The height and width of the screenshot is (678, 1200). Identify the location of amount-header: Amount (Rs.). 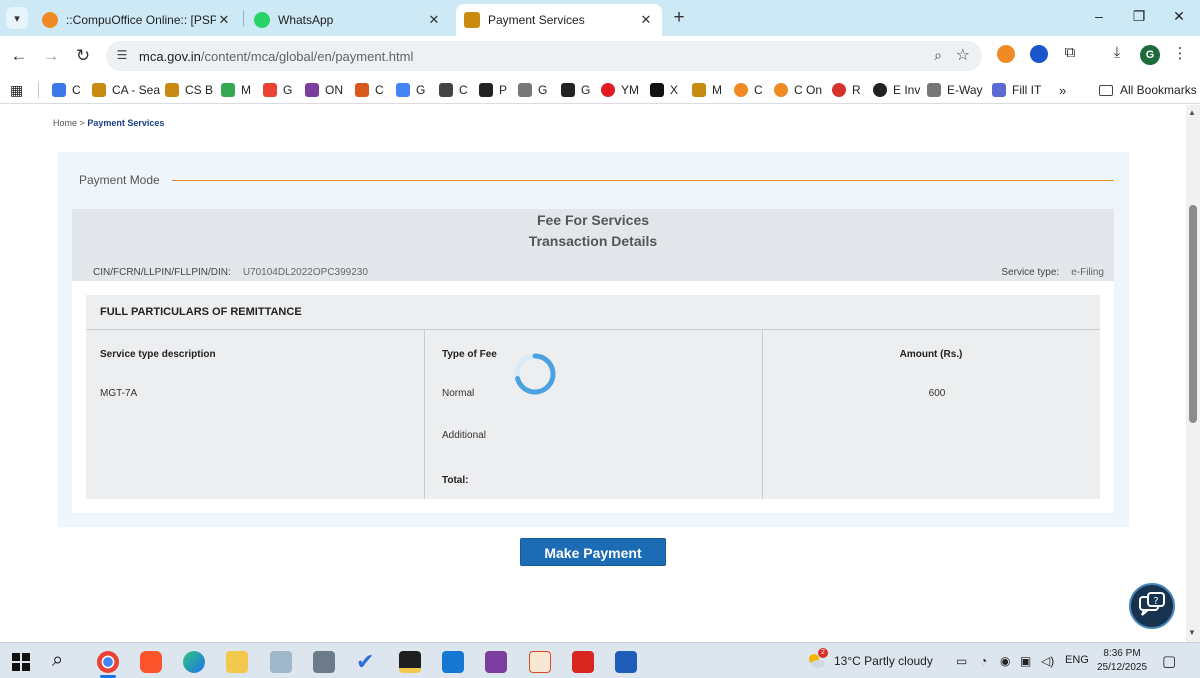
(931, 354).